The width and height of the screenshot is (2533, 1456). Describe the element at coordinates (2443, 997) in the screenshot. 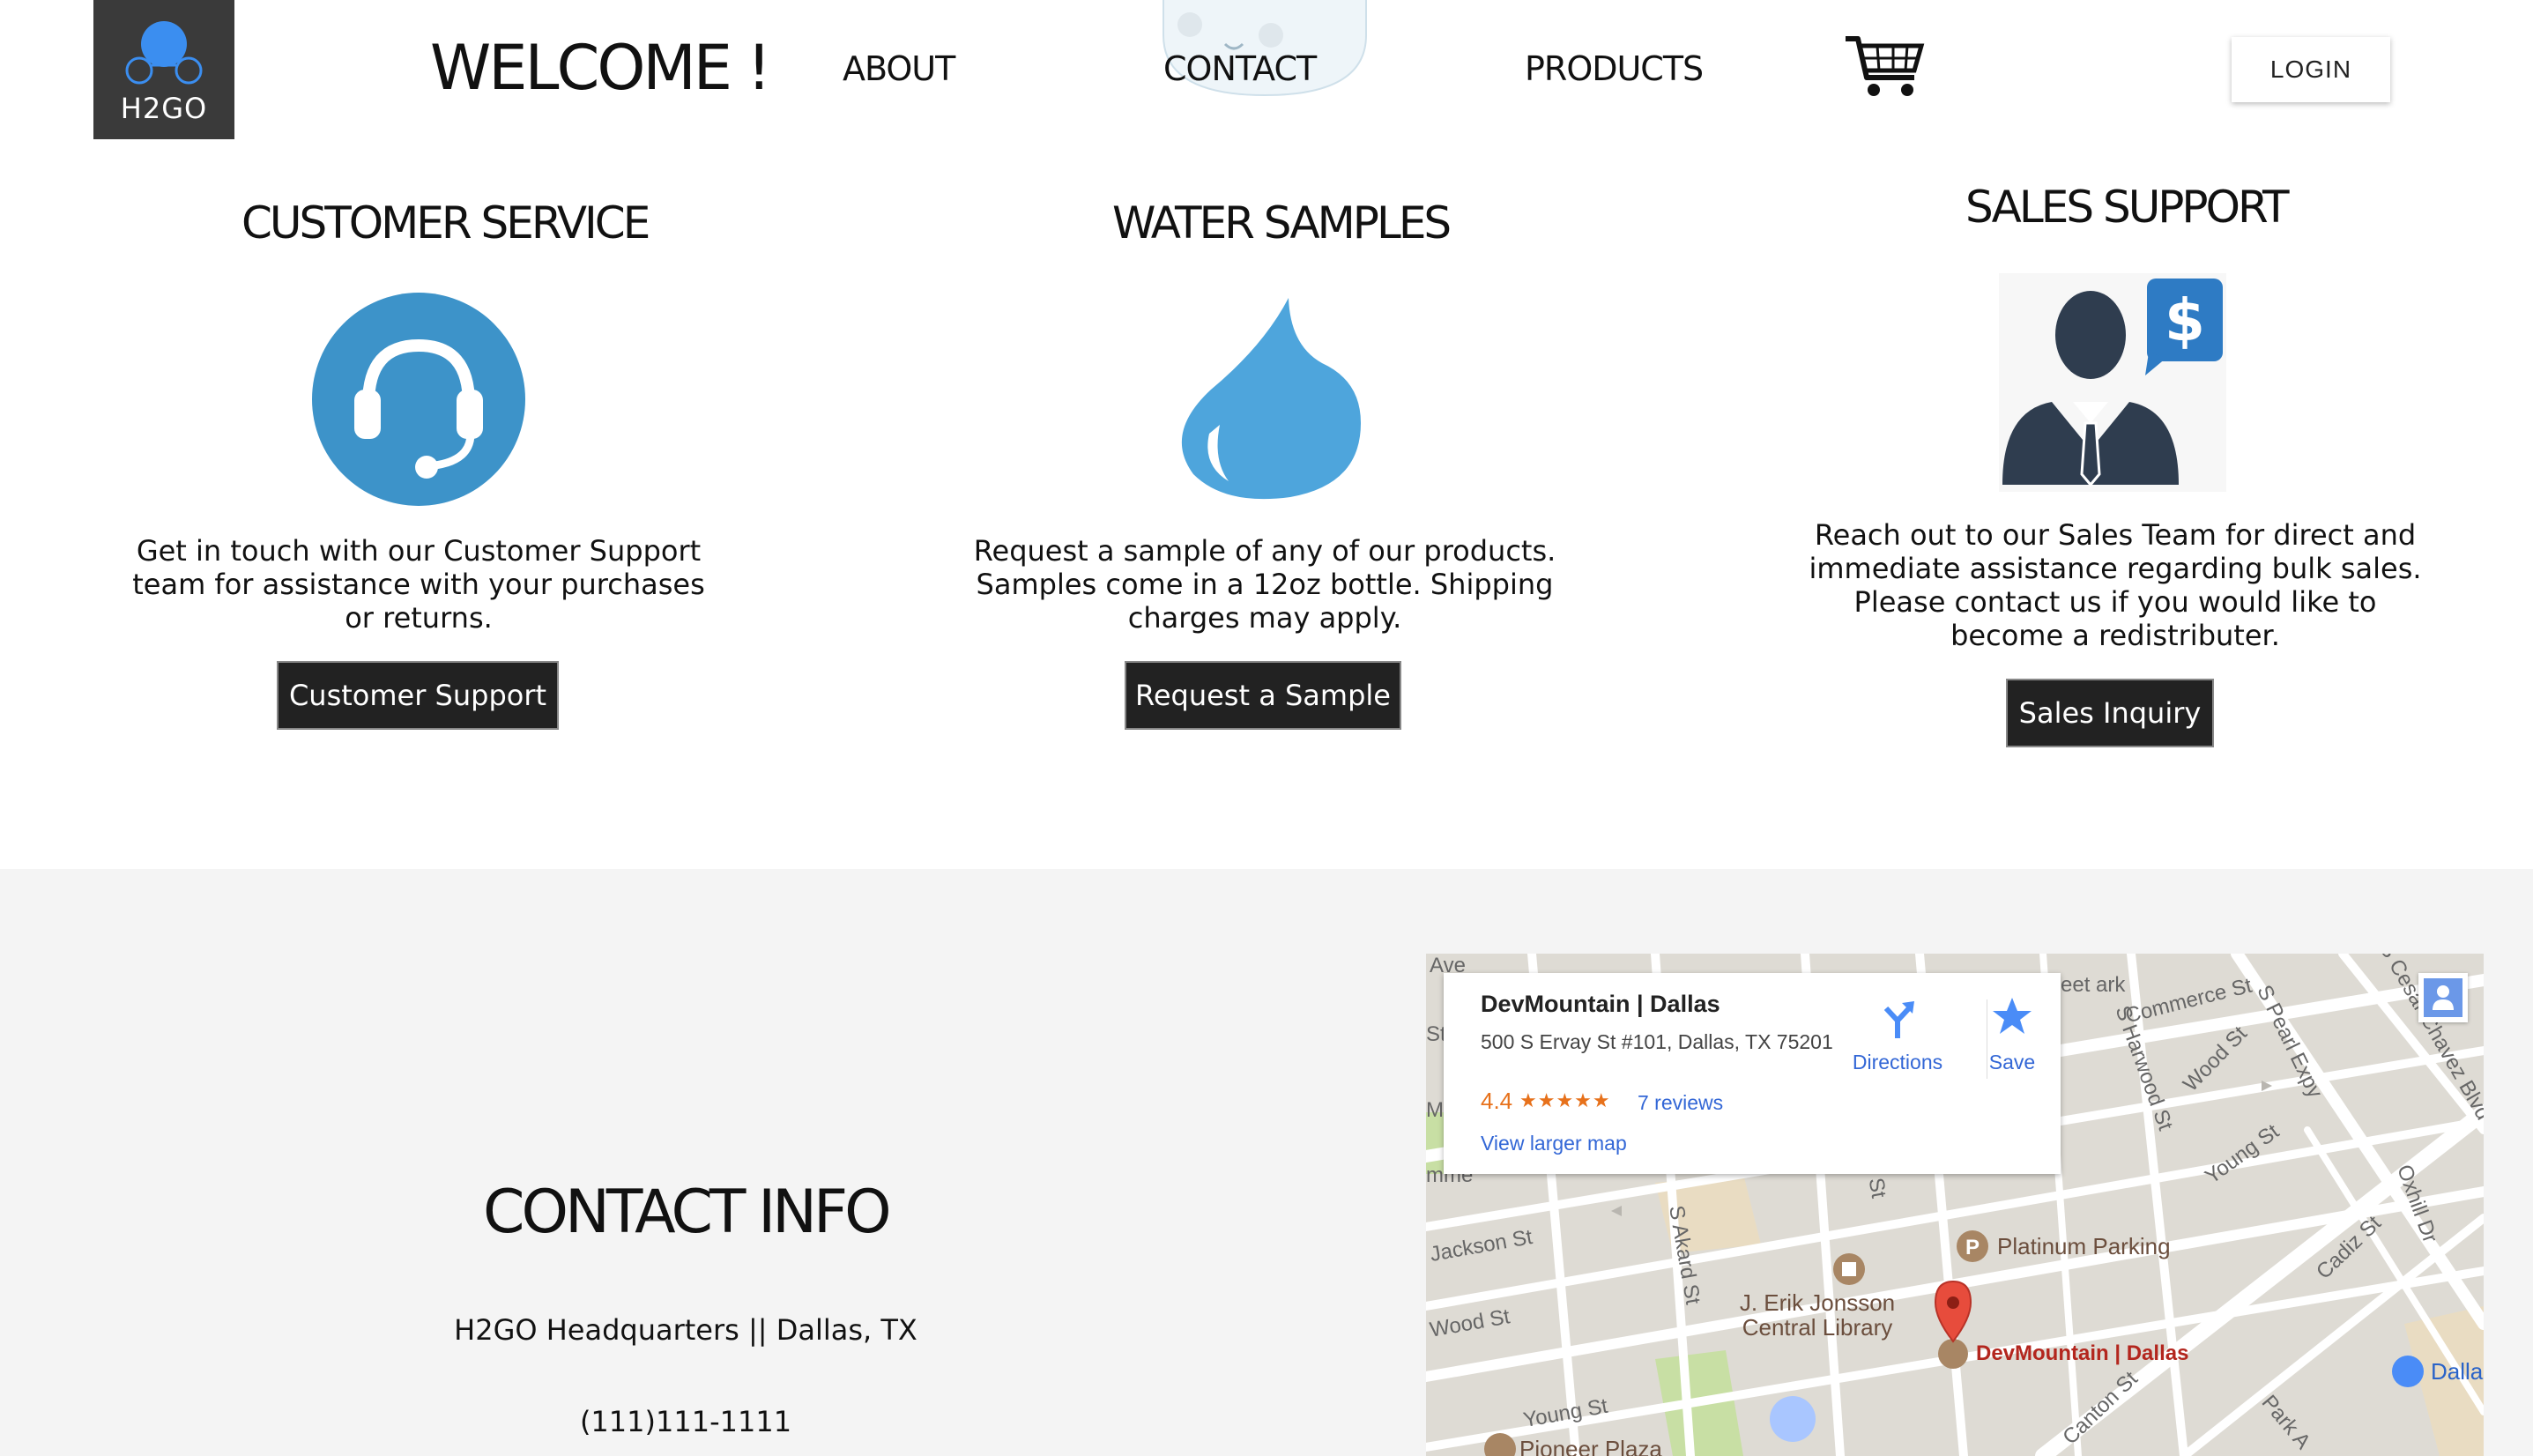

I see `street-view-pegman-icon` at that location.